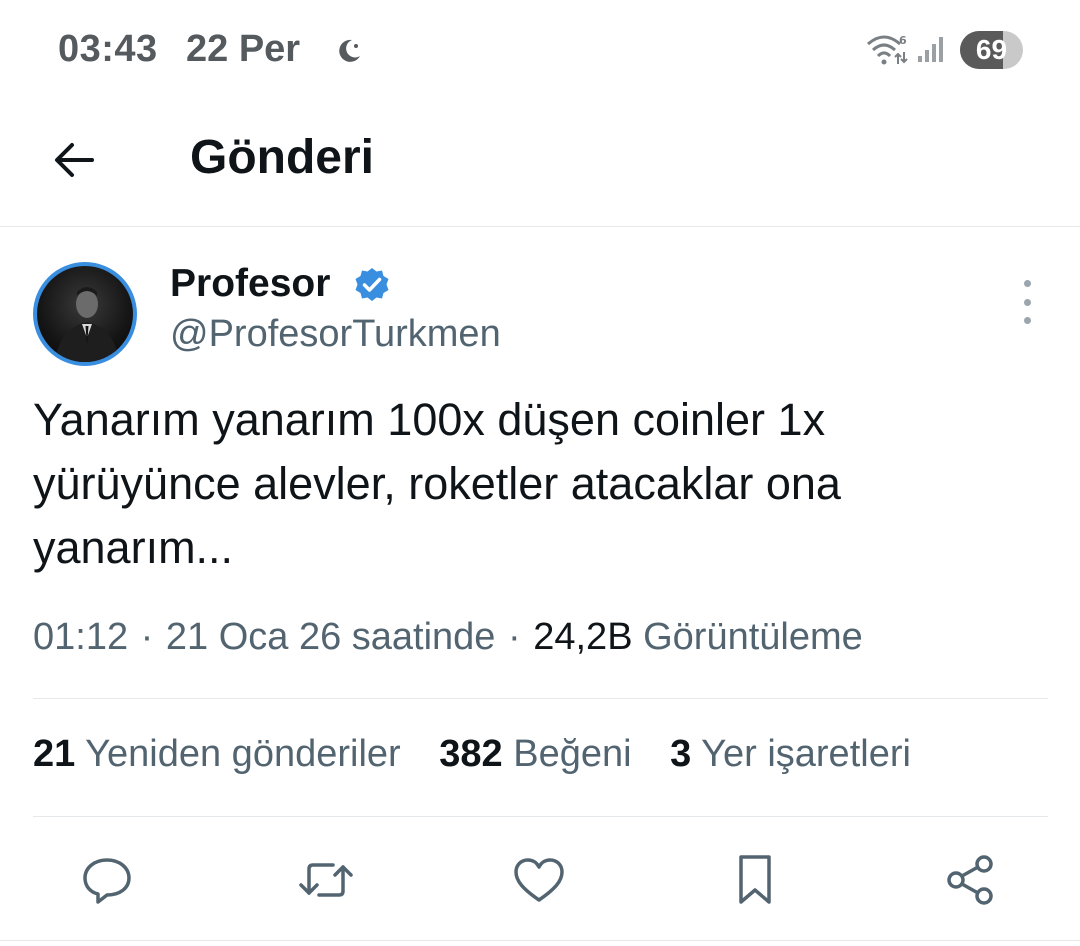  Describe the element at coordinates (243, 49) in the screenshot. I see `status-date: 22 Per` at that location.